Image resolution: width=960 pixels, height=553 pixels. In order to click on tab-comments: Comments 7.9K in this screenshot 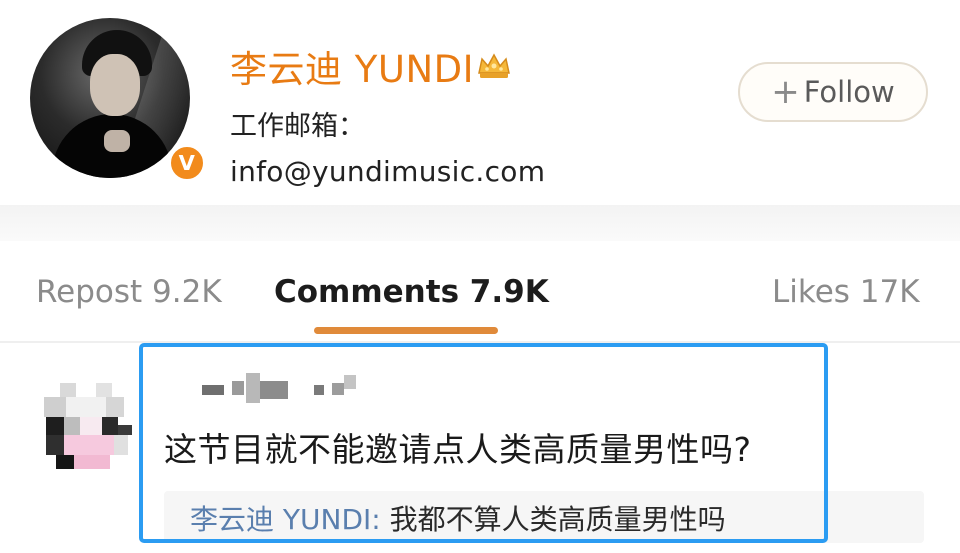, I will do `click(411, 292)`.